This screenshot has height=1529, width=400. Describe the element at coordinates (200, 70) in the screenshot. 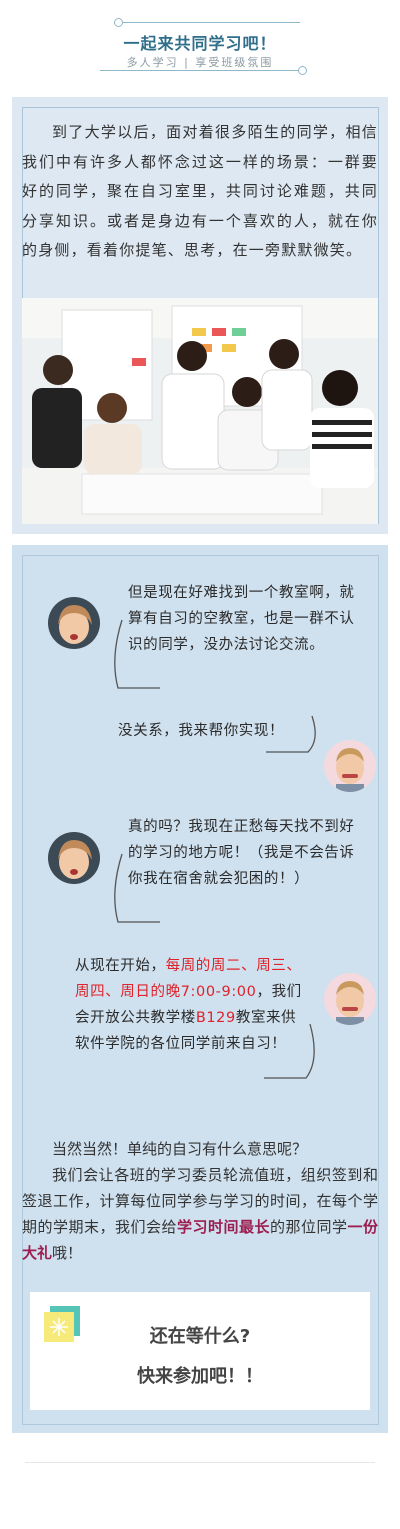

I see `header-divider-bottom` at that location.